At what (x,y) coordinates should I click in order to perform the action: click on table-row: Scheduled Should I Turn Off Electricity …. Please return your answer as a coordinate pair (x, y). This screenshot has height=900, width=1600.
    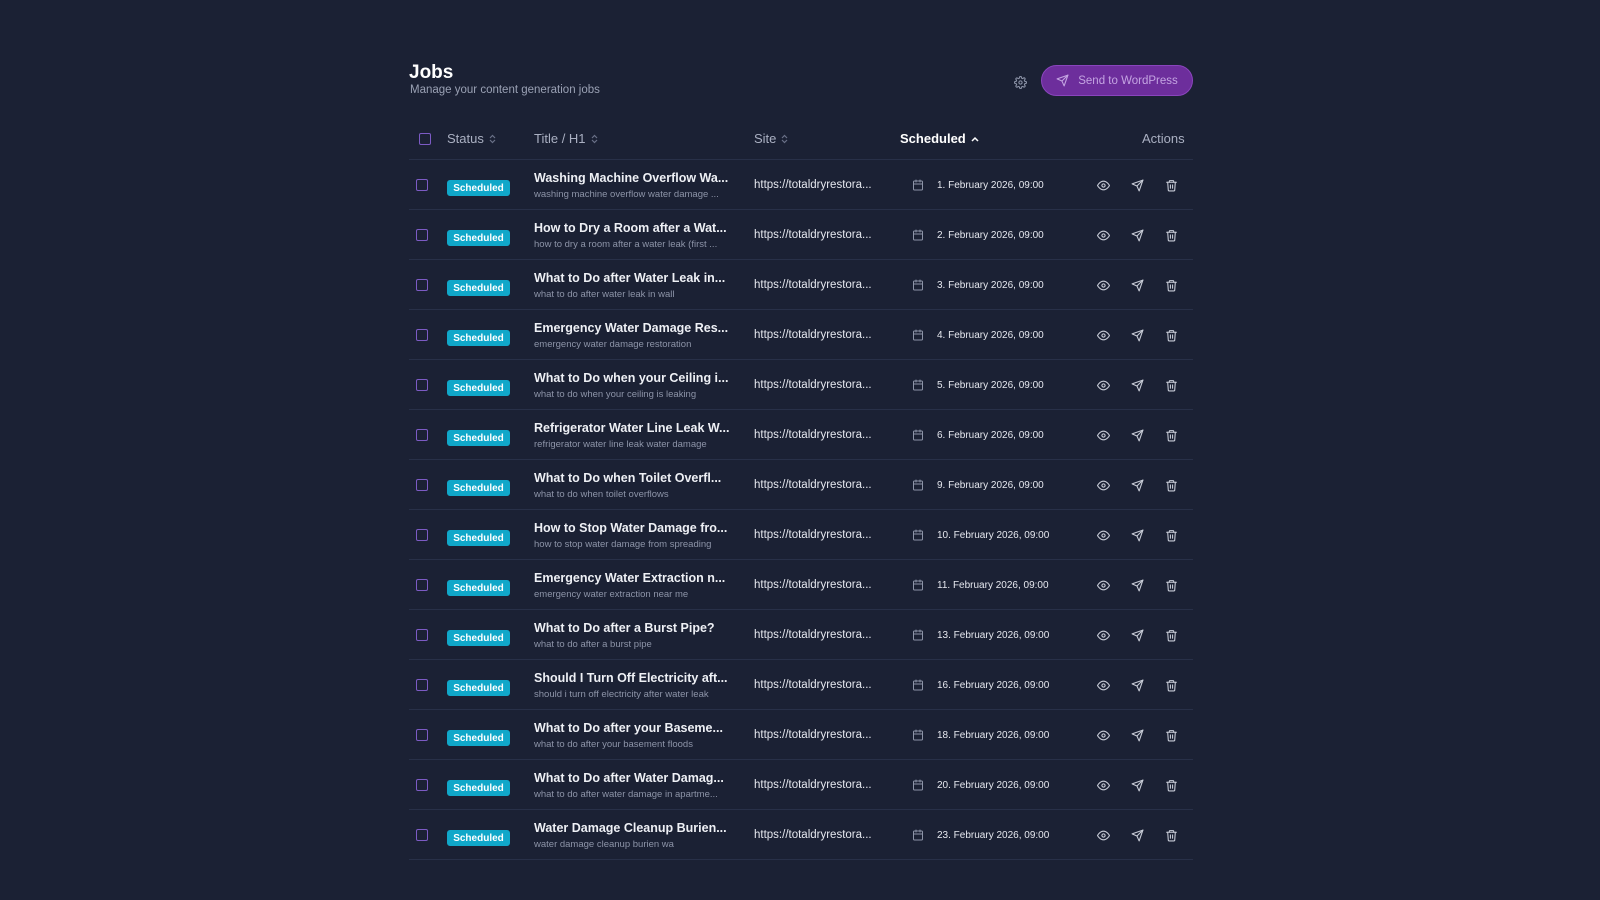
    Looking at the image, I should click on (801, 685).